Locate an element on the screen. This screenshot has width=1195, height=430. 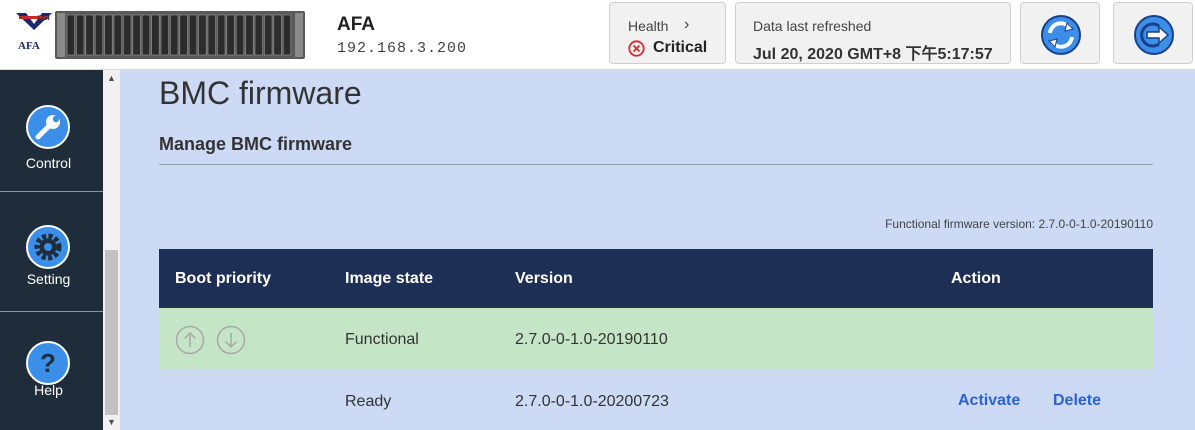
image-state-cell: Ready is located at coordinates (368, 401).